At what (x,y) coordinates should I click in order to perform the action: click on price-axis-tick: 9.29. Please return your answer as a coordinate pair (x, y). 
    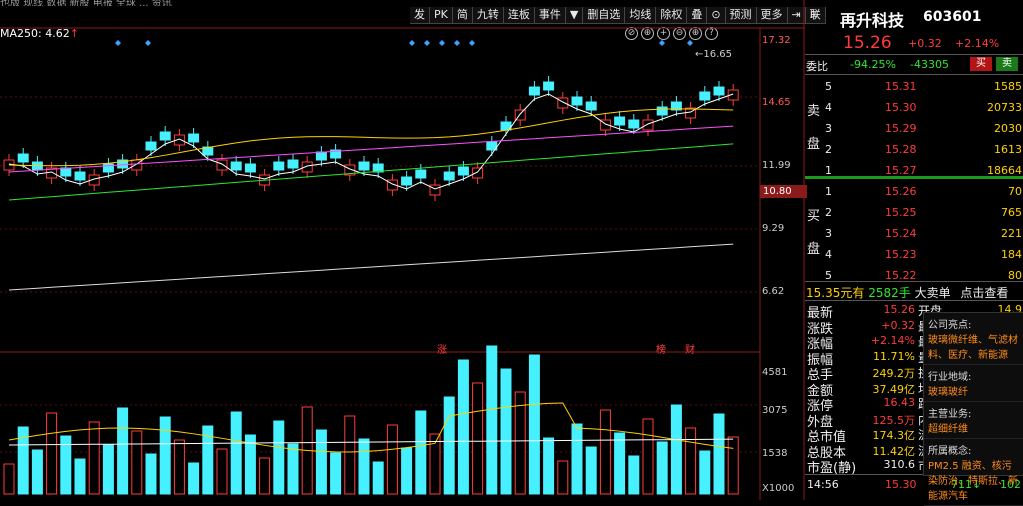
    Looking at the image, I should click on (773, 228).